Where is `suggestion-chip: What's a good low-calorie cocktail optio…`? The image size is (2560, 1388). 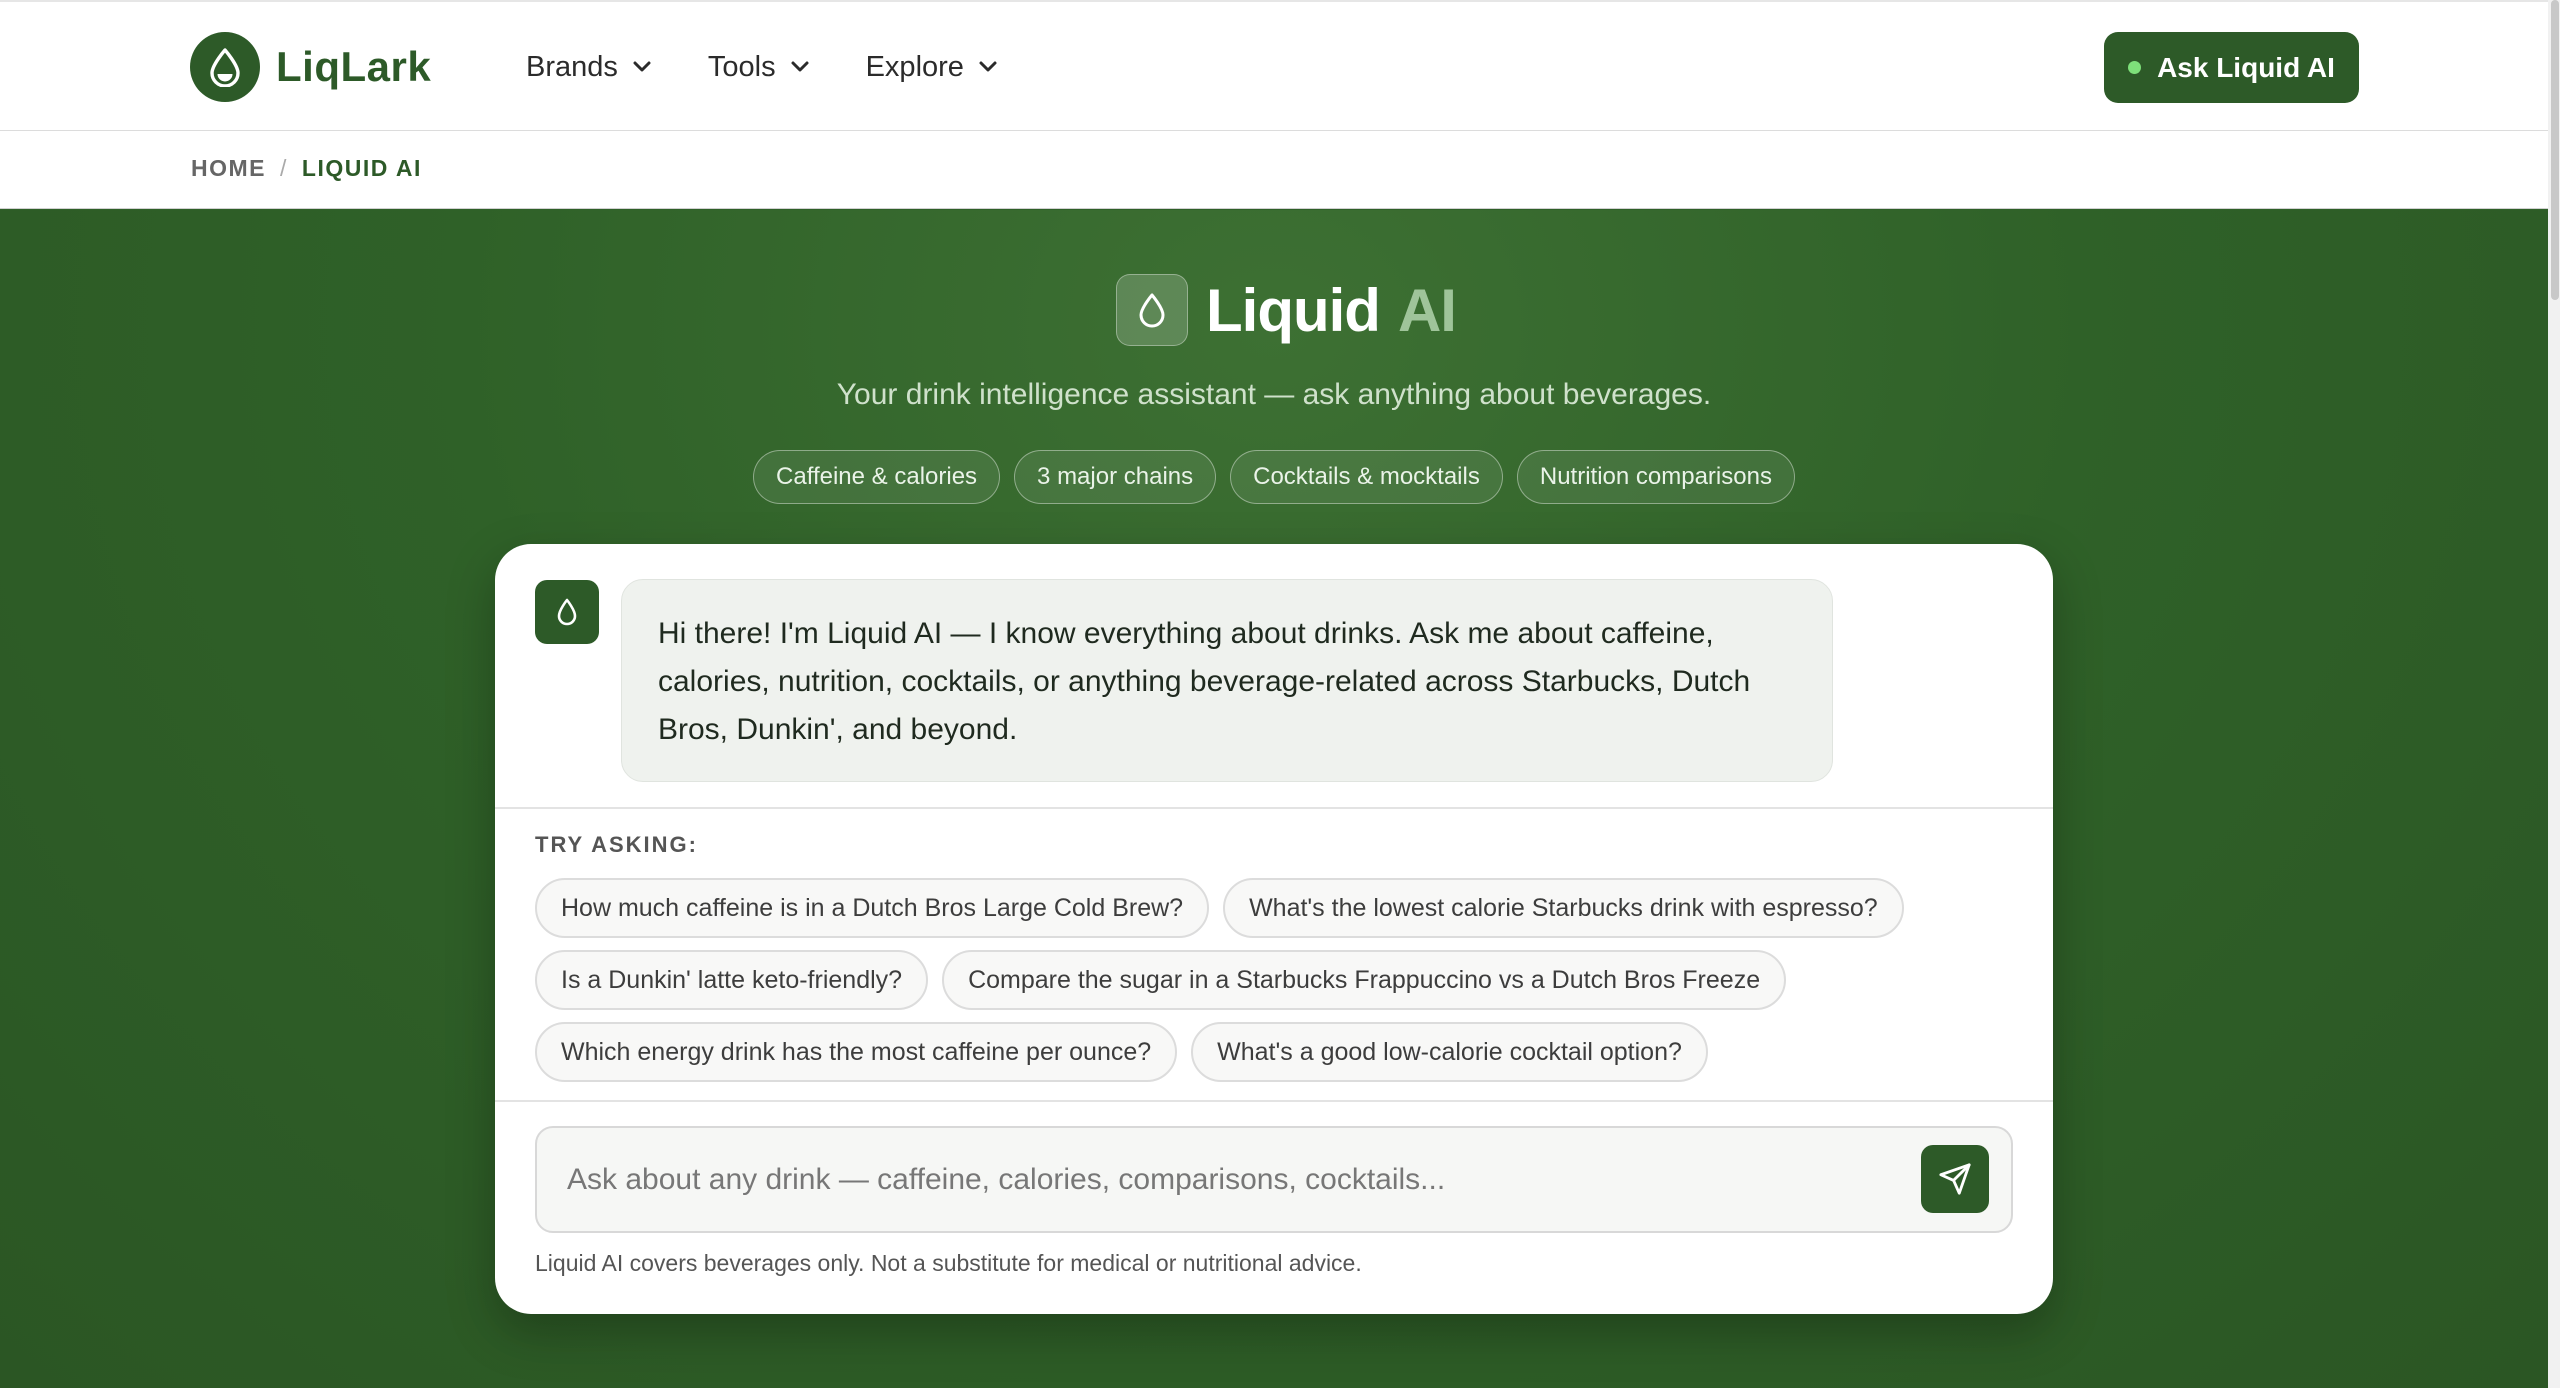
suggestion-chip: What's a good low-calorie cocktail optio… is located at coordinates (1449, 1052).